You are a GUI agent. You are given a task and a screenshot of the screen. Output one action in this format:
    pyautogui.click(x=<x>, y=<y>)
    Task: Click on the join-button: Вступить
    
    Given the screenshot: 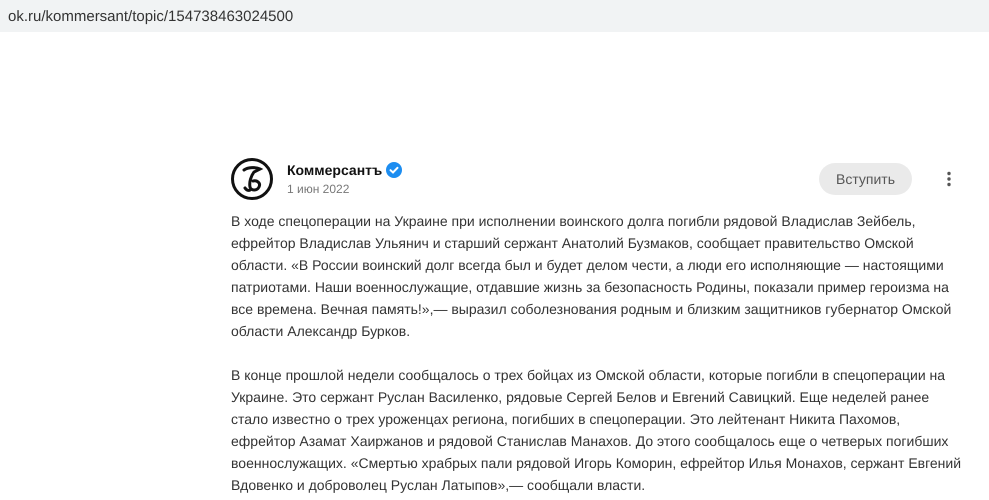 What is the action you would take?
    pyautogui.click(x=865, y=179)
    